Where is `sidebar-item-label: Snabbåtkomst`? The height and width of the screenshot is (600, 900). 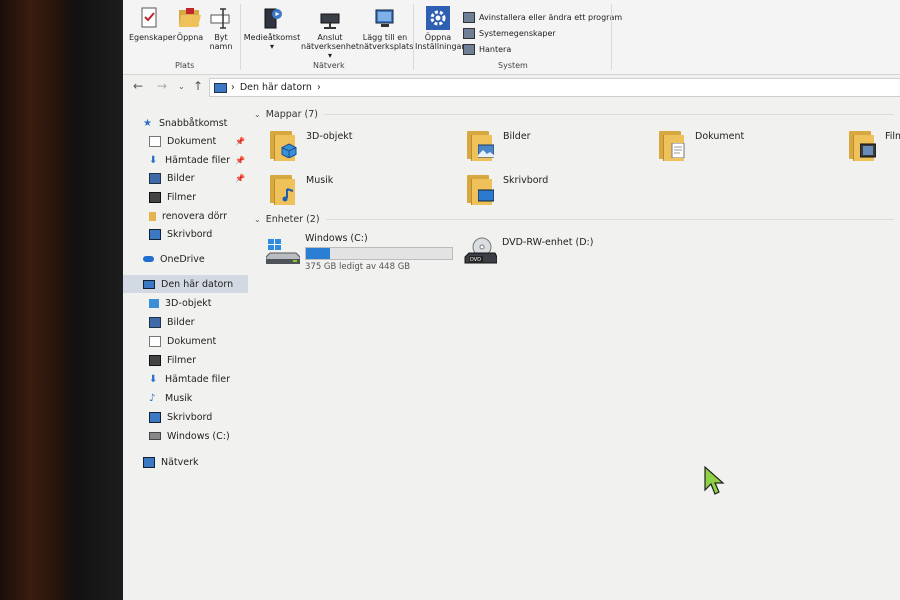 sidebar-item-label: Snabbåtkomst is located at coordinates (193, 123).